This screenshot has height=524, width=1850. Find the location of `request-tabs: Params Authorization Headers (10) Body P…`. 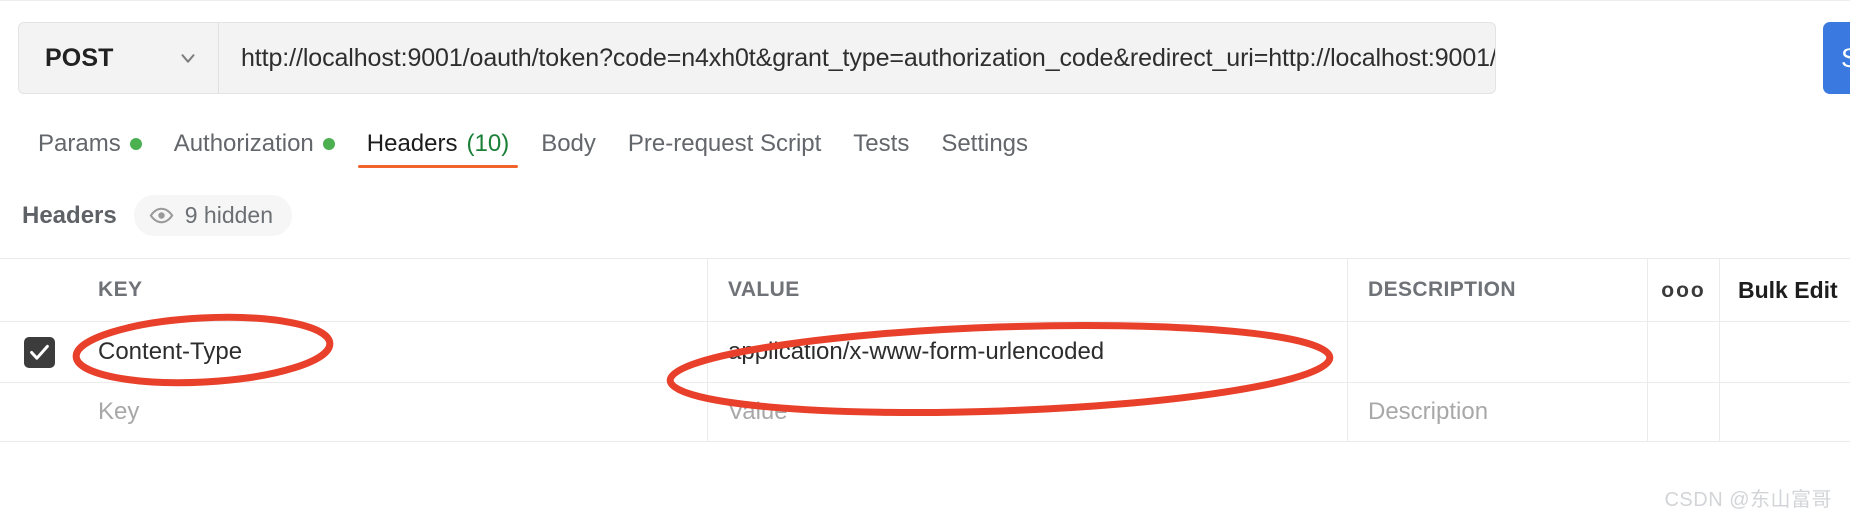

request-tabs: Params Authorization Headers (10) Body P… is located at coordinates (533, 146).